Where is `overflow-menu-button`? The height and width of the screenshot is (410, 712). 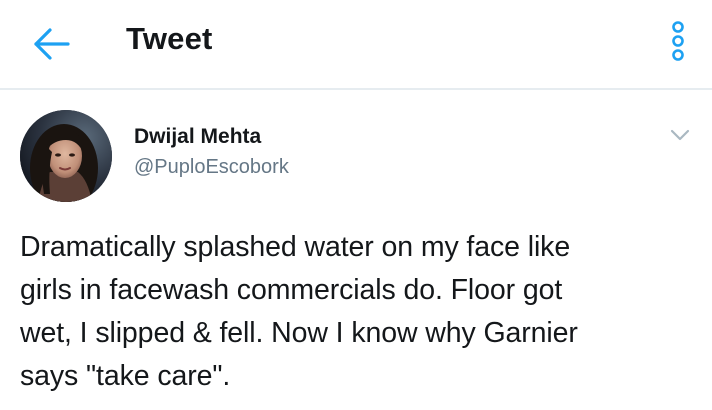
overflow-menu-button is located at coordinates (678, 43).